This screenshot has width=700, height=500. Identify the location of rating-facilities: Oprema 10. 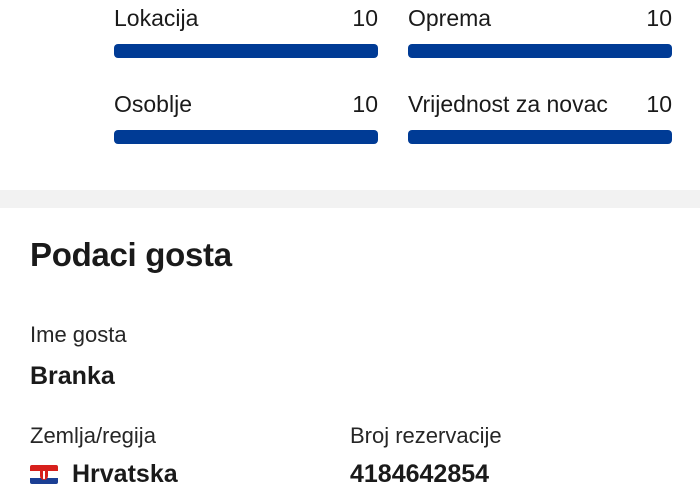
(540, 31).